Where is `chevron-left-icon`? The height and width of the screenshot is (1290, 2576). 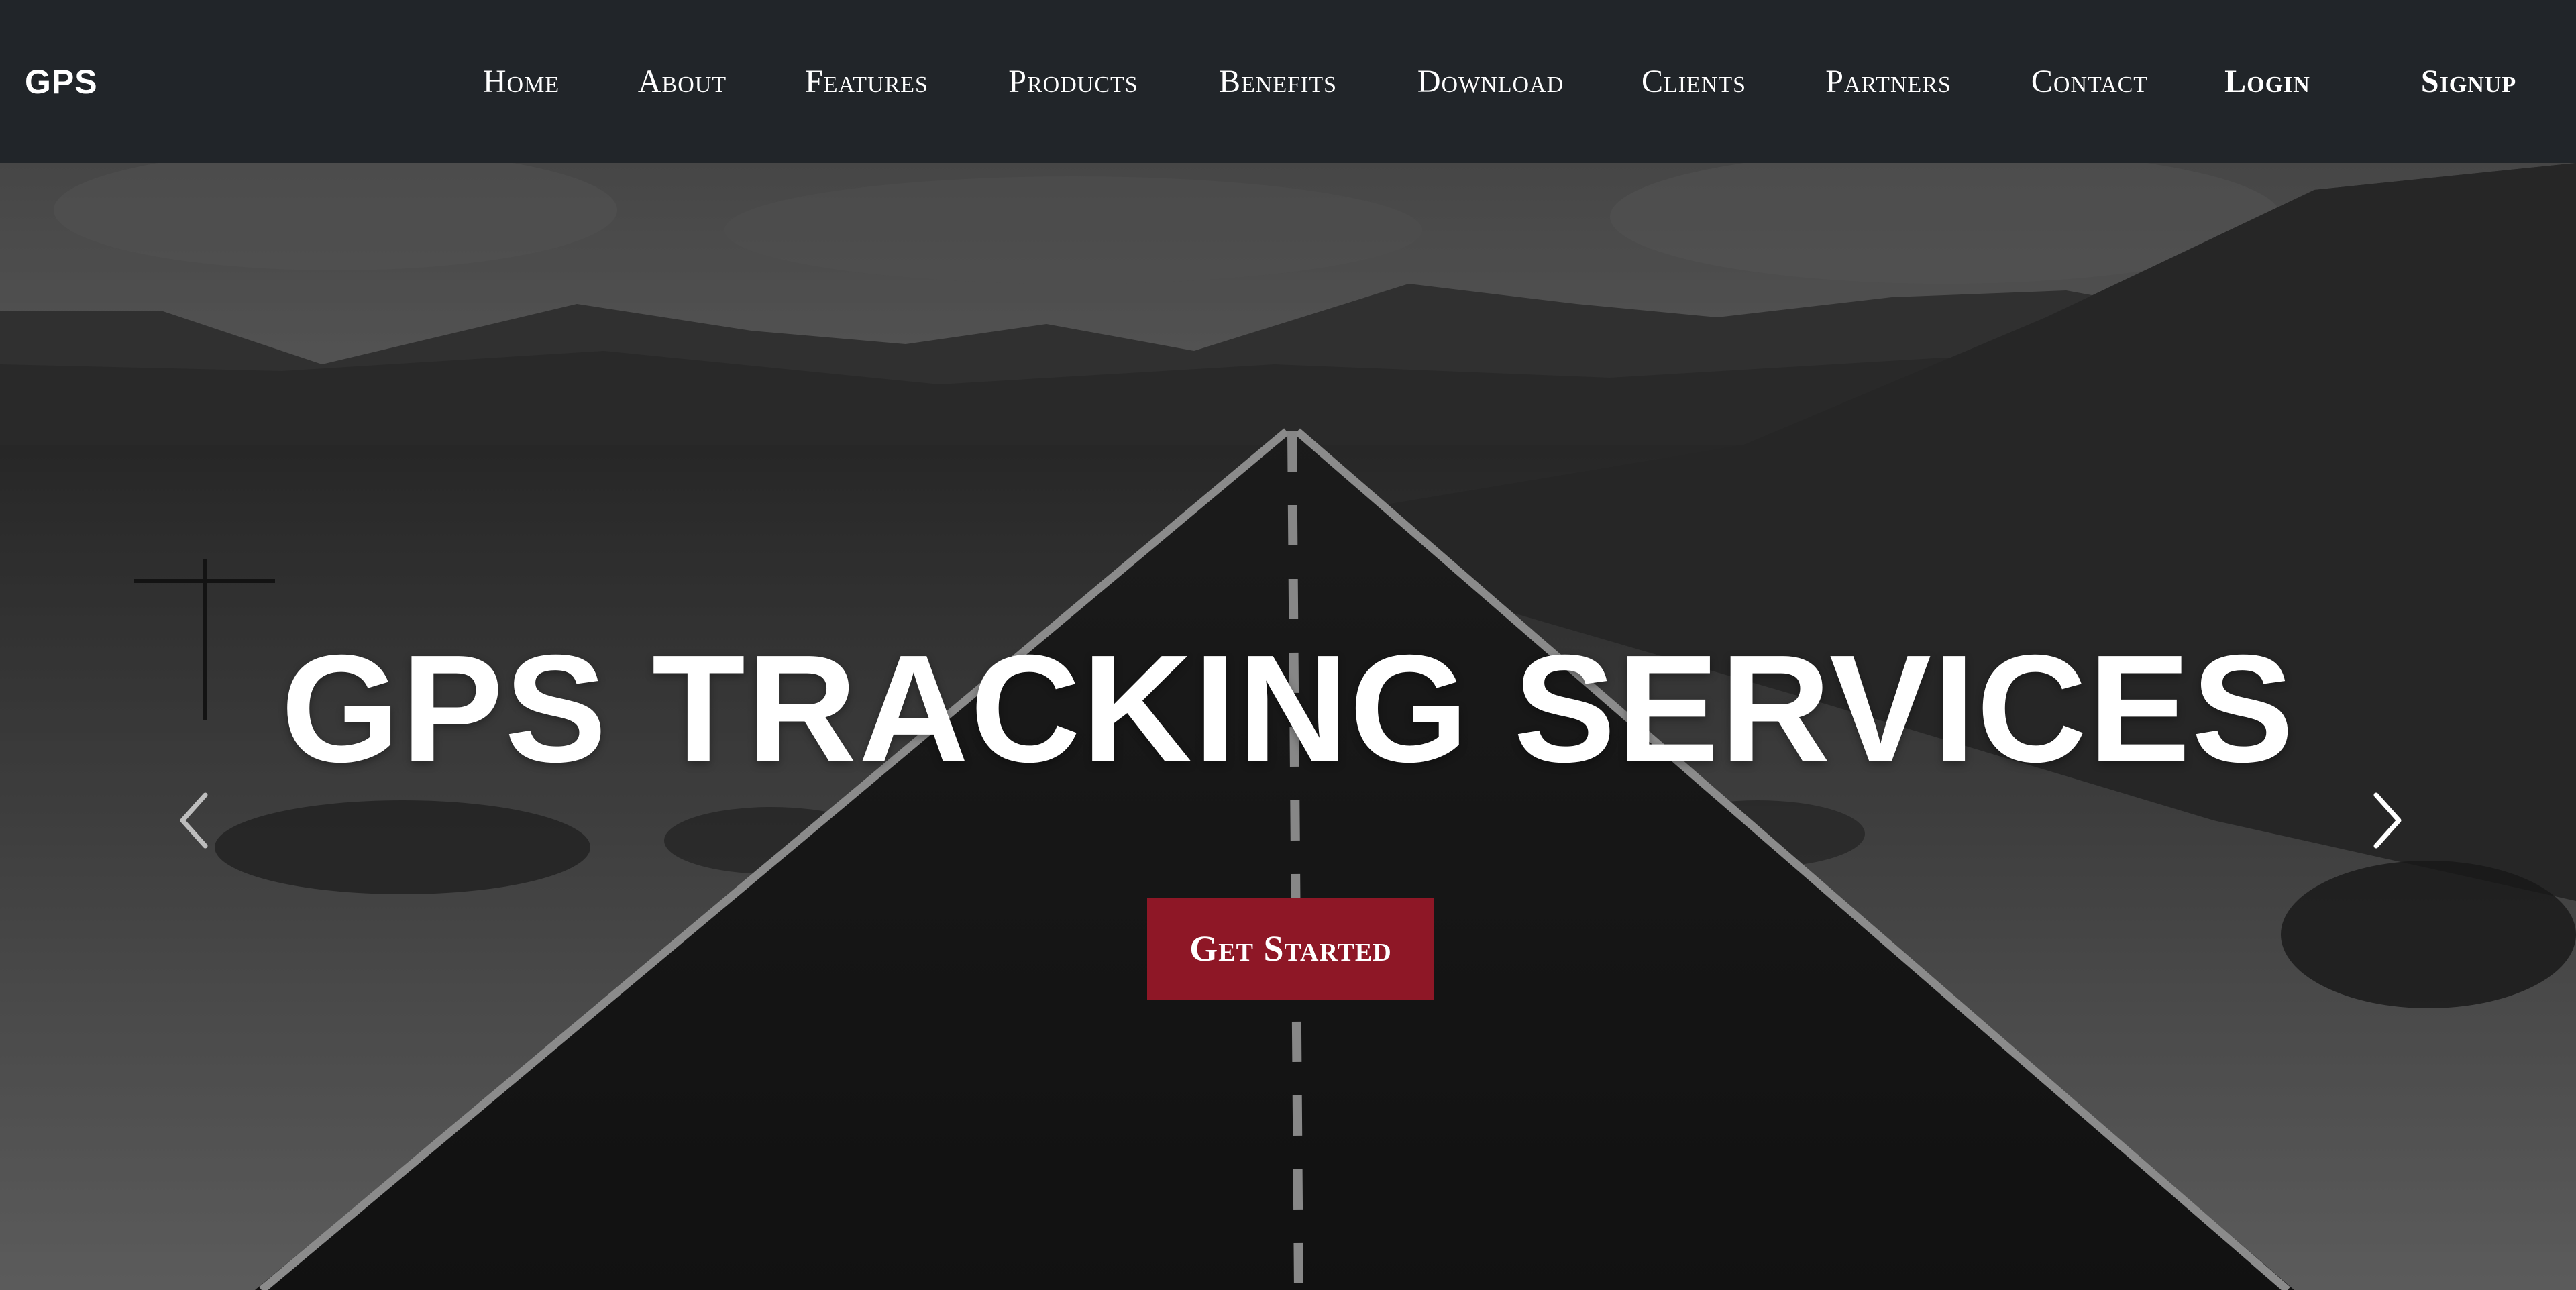
chevron-left-icon is located at coordinates (194, 820).